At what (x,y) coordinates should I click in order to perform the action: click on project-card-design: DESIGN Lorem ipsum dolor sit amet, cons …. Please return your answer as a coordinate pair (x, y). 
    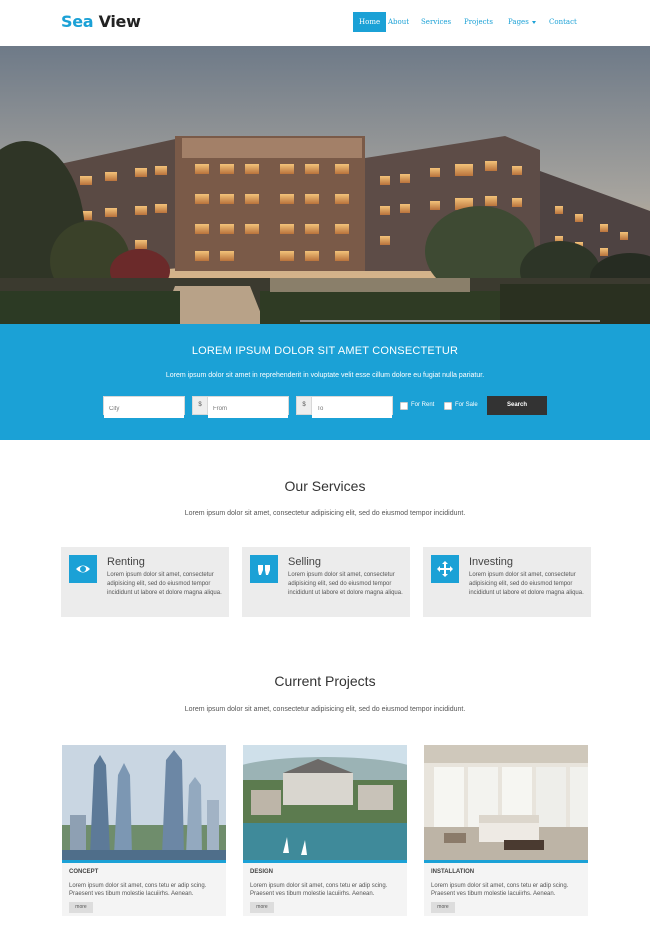
    Looking at the image, I should click on (325, 830).